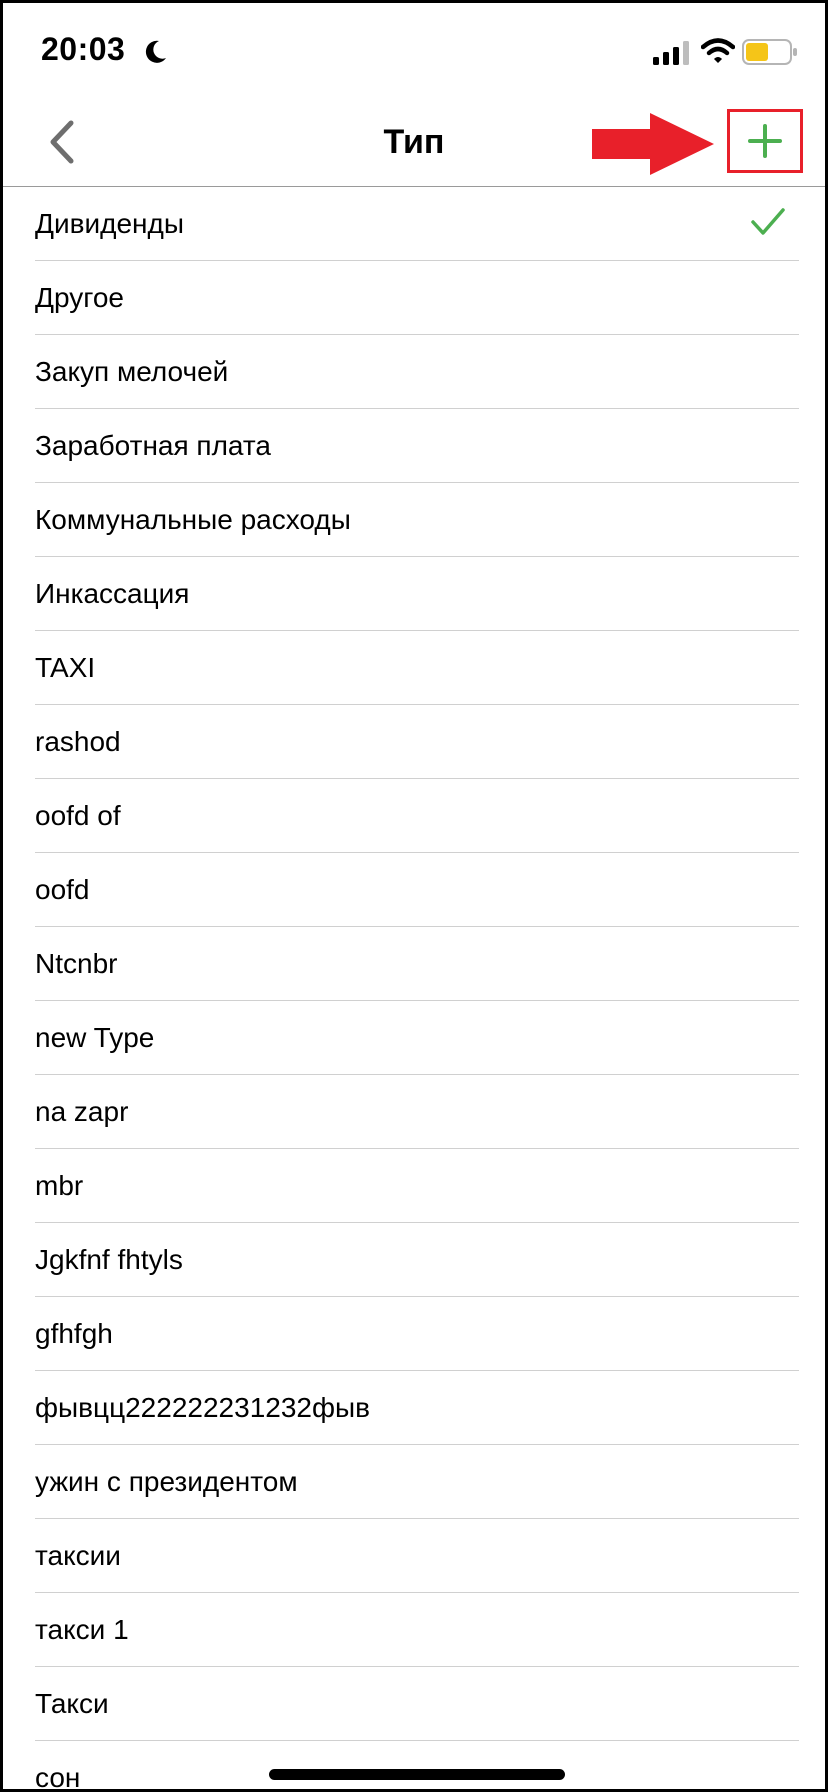 Image resolution: width=828 pixels, height=1792 pixels. Describe the element at coordinates (78, 1555) in the screenshot. I see `list-item-label: таксии` at that location.